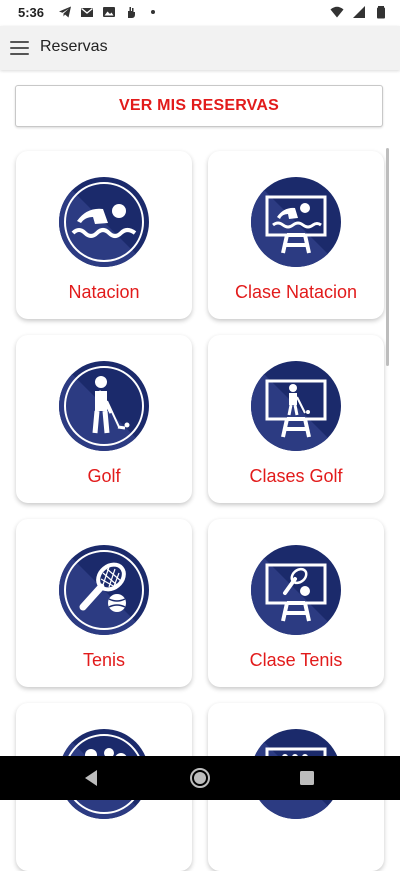  I want to click on system-icons, so click(359, 12).